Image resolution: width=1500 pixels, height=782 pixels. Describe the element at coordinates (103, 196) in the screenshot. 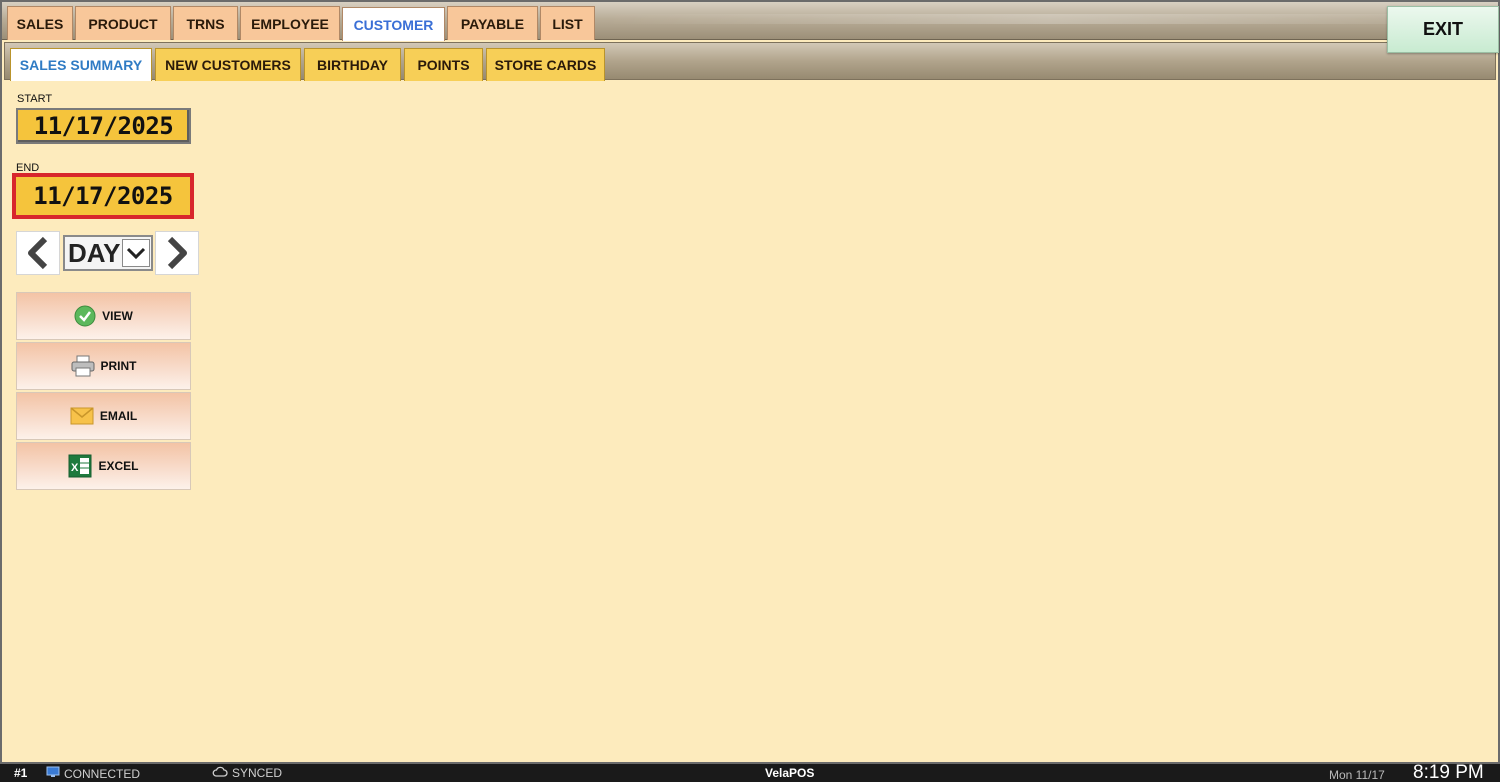

I see `end-date-field: 11/17/2025` at that location.